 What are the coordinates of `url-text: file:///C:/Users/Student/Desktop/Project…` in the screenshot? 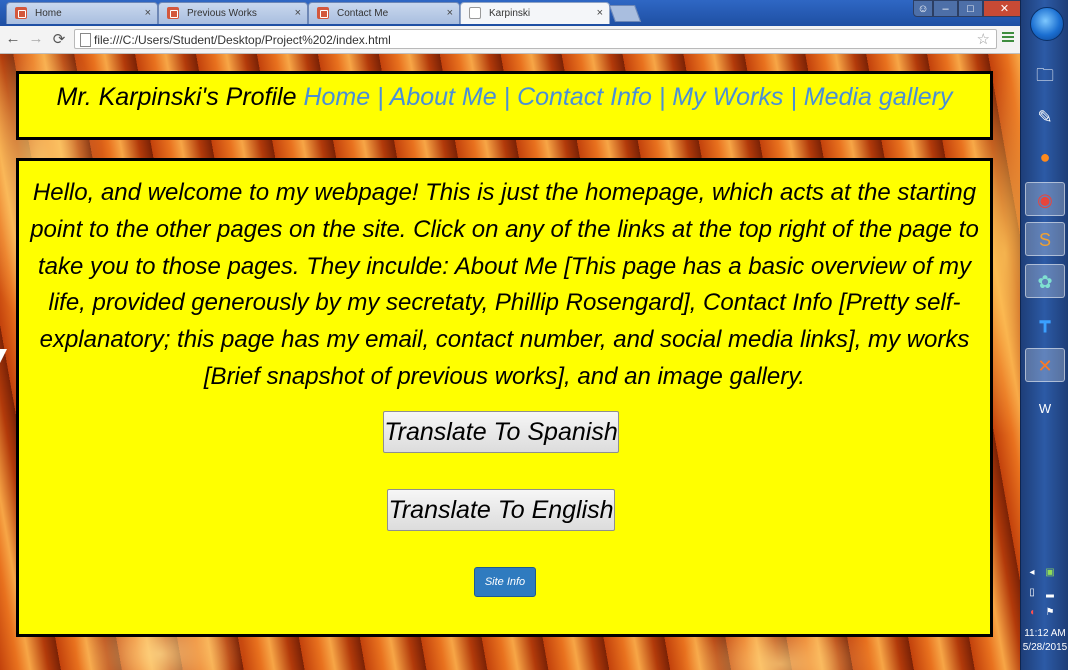 It's located at (242, 40).